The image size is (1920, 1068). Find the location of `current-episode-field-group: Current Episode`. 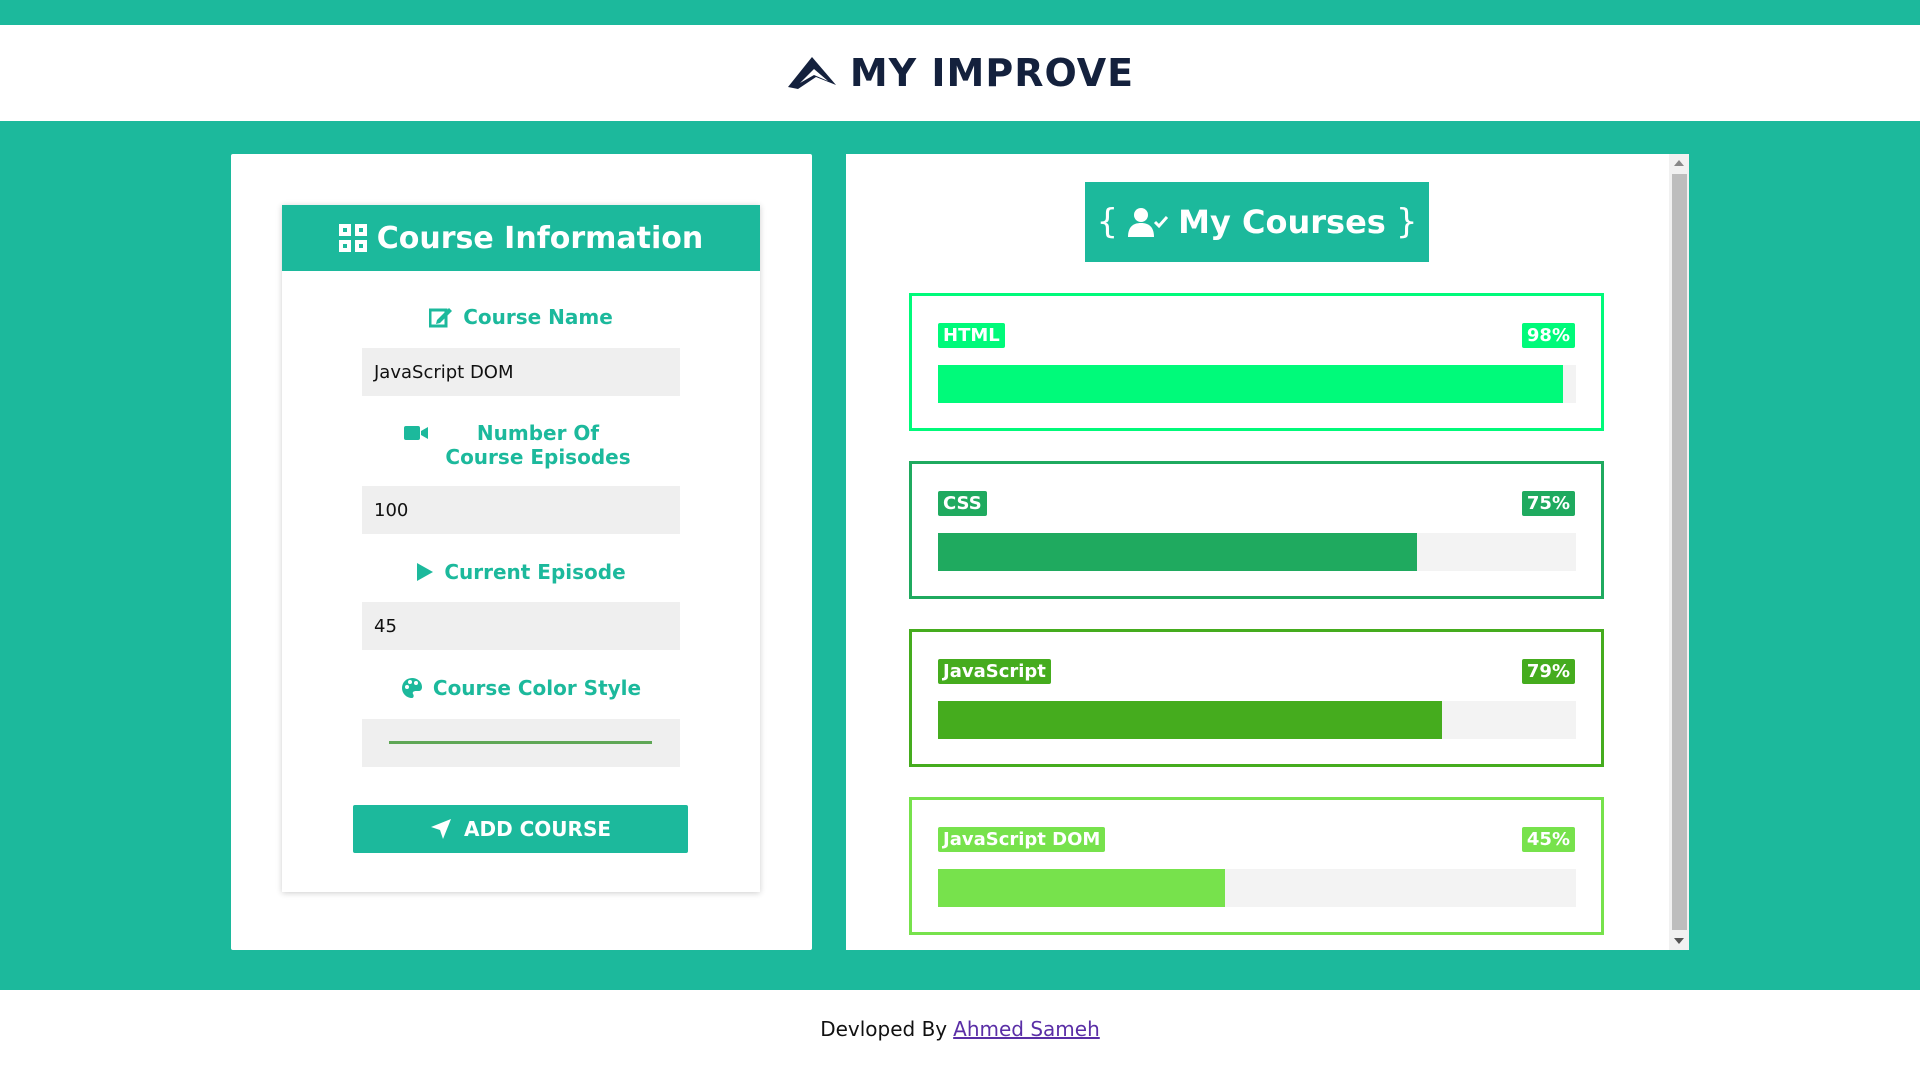

current-episode-field-group: Current Episode is located at coordinates (521, 572).